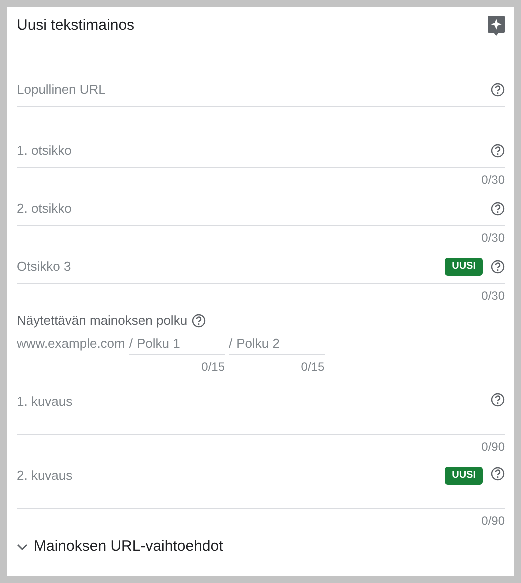 The image size is (521, 583). What do you see at coordinates (254, 151) in the screenshot?
I see `input-field: 1. otsikko` at bounding box center [254, 151].